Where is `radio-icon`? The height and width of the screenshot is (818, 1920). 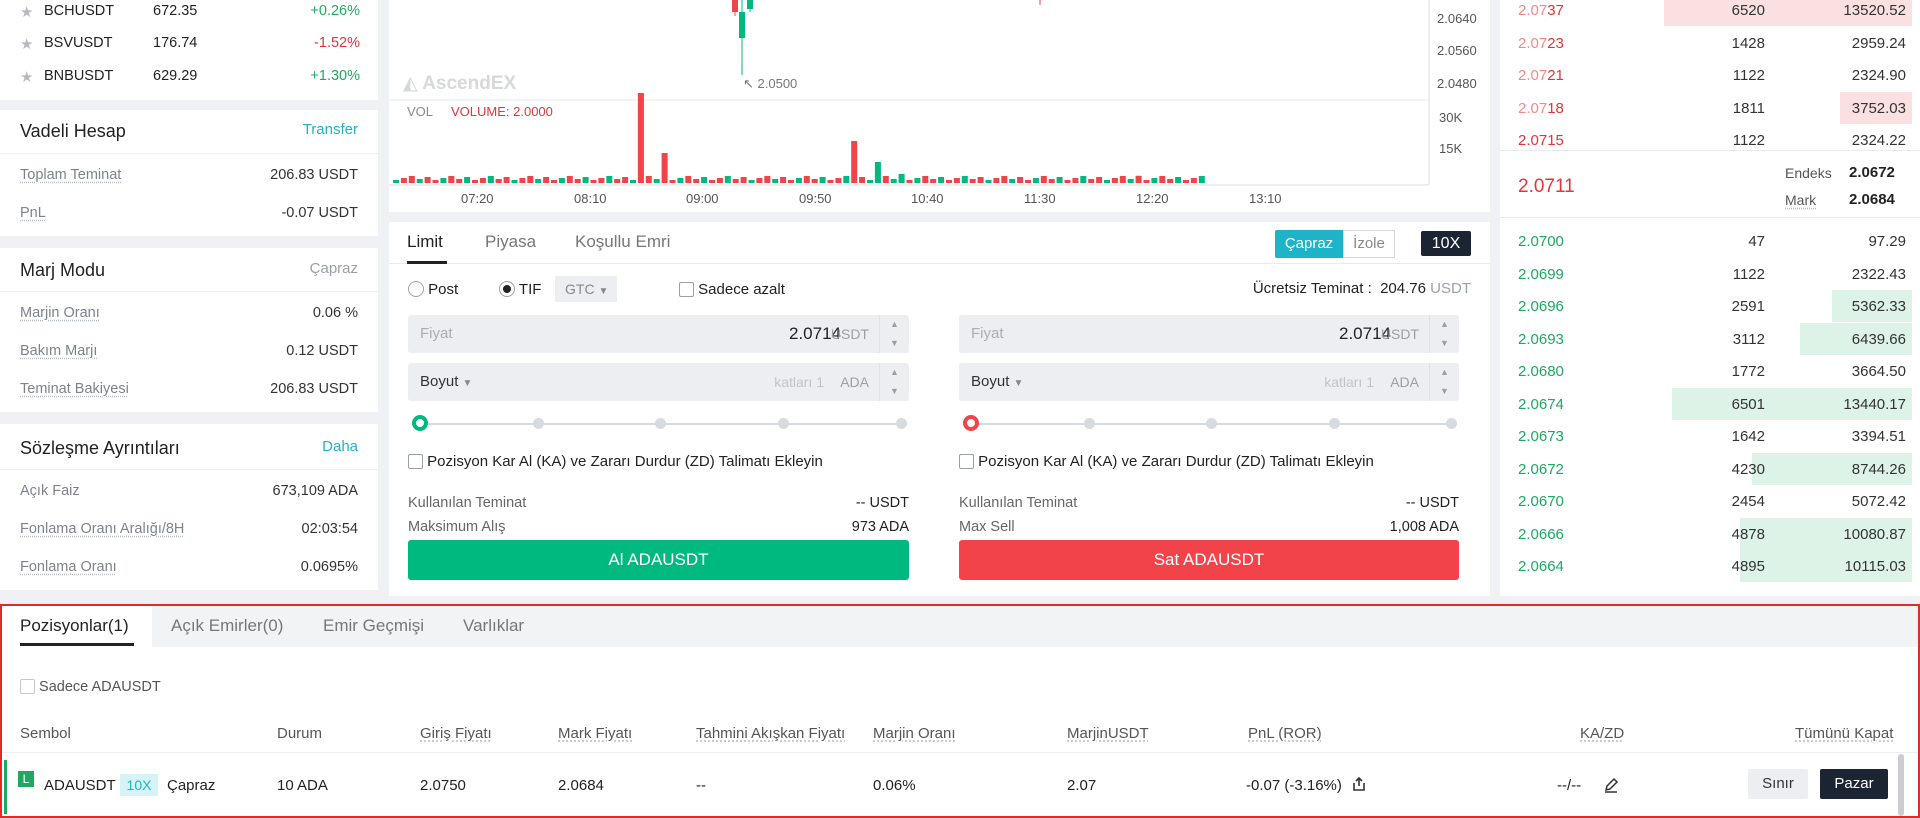 radio-icon is located at coordinates (416, 289).